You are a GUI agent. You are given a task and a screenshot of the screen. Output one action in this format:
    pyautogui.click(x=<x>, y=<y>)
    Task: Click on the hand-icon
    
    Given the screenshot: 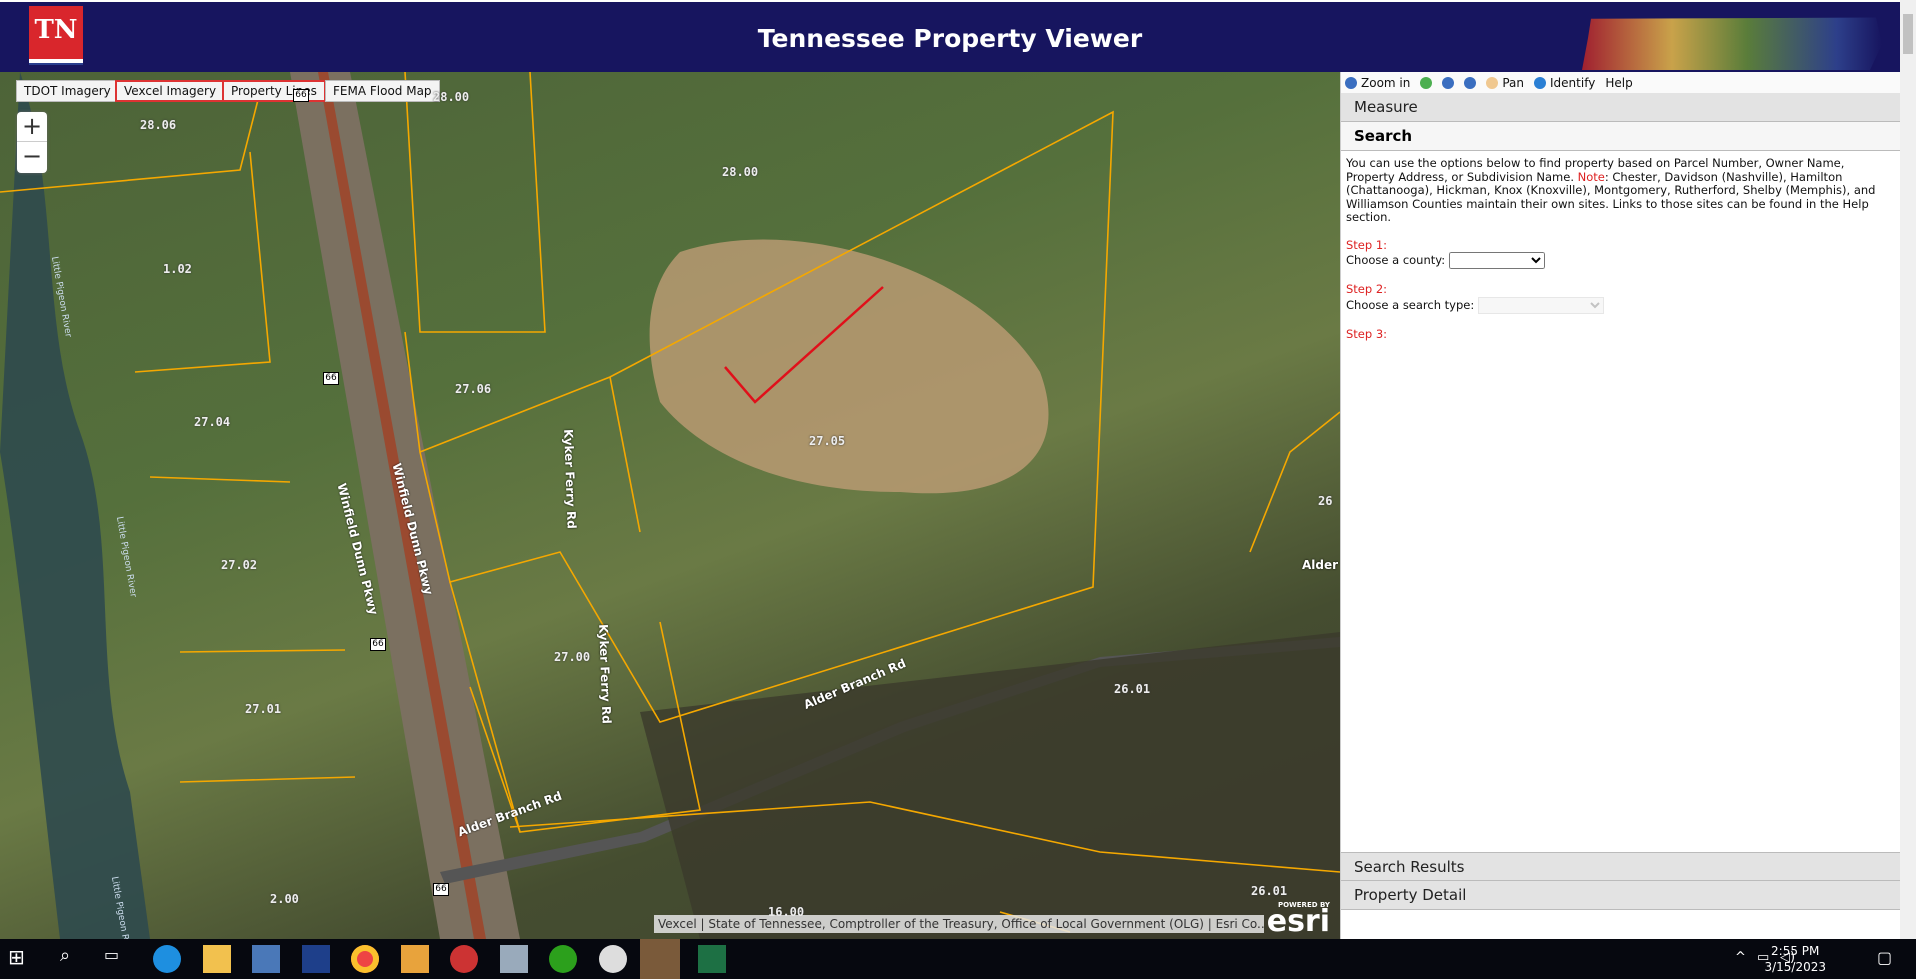 What is the action you would take?
    pyautogui.click(x=1492, y=82)
    